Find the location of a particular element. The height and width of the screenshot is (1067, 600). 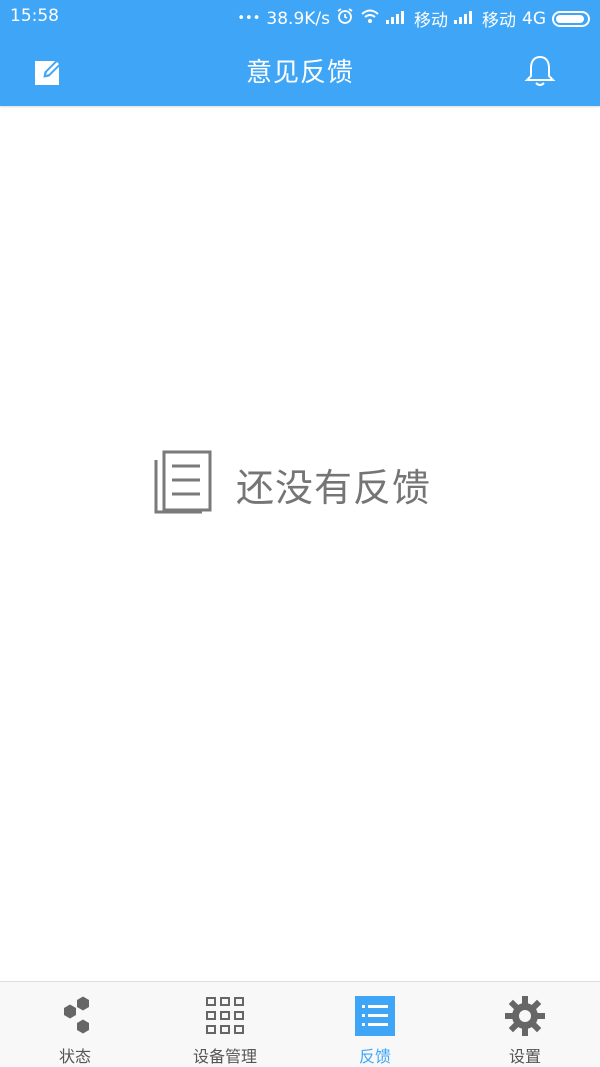

status-bar: 15:58 ••• 38.9K/s 移动 移动 4G is located at coordinates (300, 16).